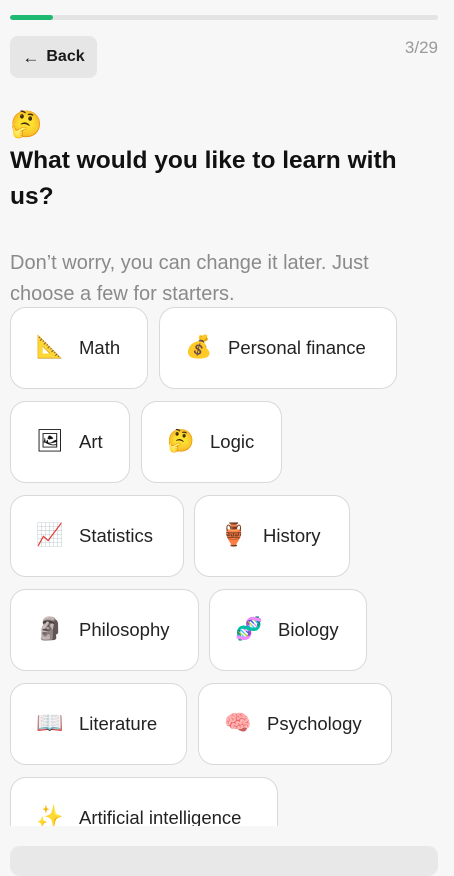 Image resolution: width=454 pixels, height=876 pixels. What do you see at coordinates (116, 535) in the screenshot?
I see `topic-option-label: Statistics` at bounding box center [116, 535].